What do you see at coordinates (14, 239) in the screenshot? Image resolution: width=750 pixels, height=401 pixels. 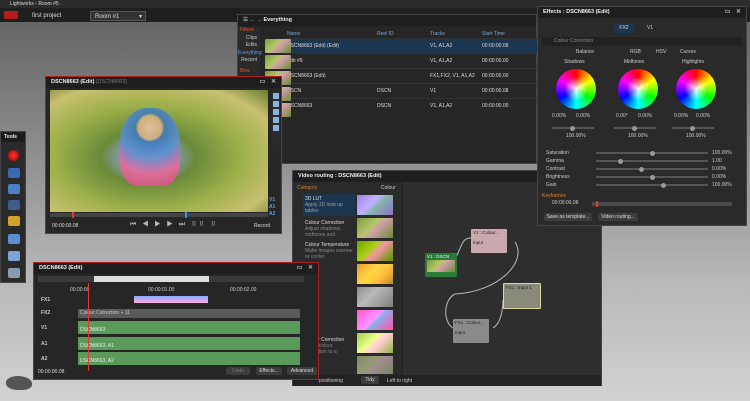 I see `export-tool-icon` at bounding box center [14, 239].